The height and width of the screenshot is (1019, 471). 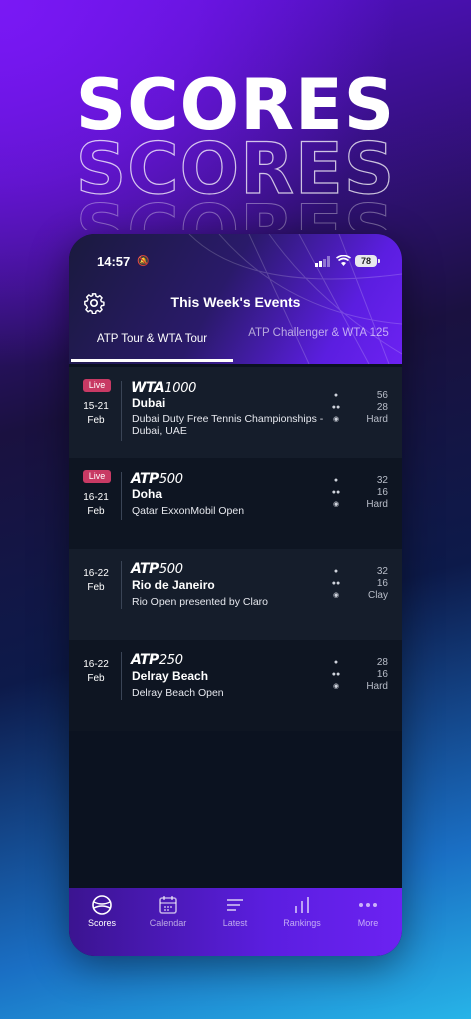 What do you see at coordinates (96, 497) in the screenshot?
I see `event-date-range: 16-21` at bounding box center [96, 497].